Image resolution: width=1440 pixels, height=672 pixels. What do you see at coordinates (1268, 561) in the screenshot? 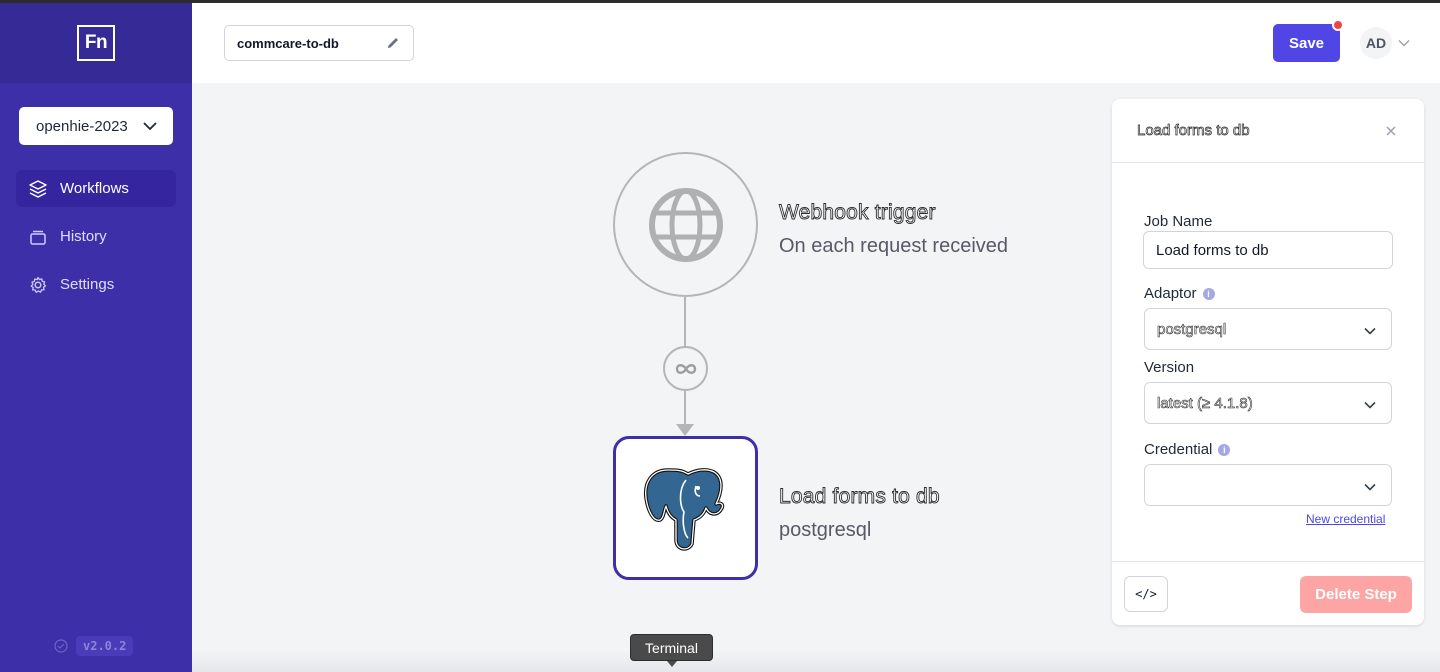
I see `panel-footer-divider` at bounding box center [1268, 561].